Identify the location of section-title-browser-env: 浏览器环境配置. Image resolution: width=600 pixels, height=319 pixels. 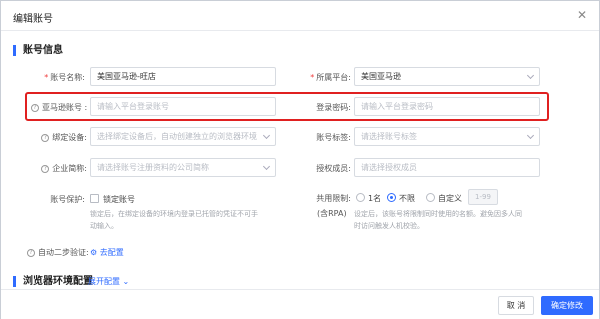
(53, 281).